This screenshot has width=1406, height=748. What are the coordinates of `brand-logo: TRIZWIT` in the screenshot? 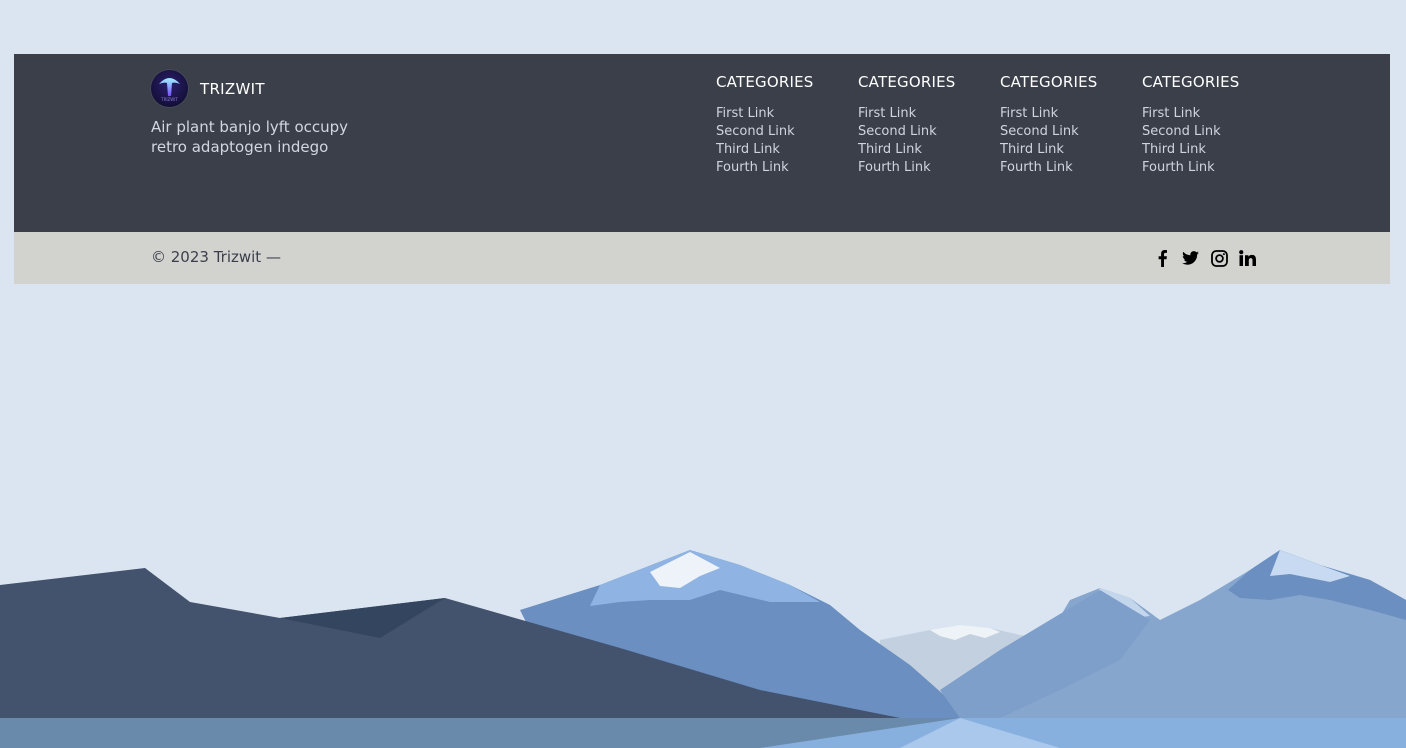 It's located at (169, 88).